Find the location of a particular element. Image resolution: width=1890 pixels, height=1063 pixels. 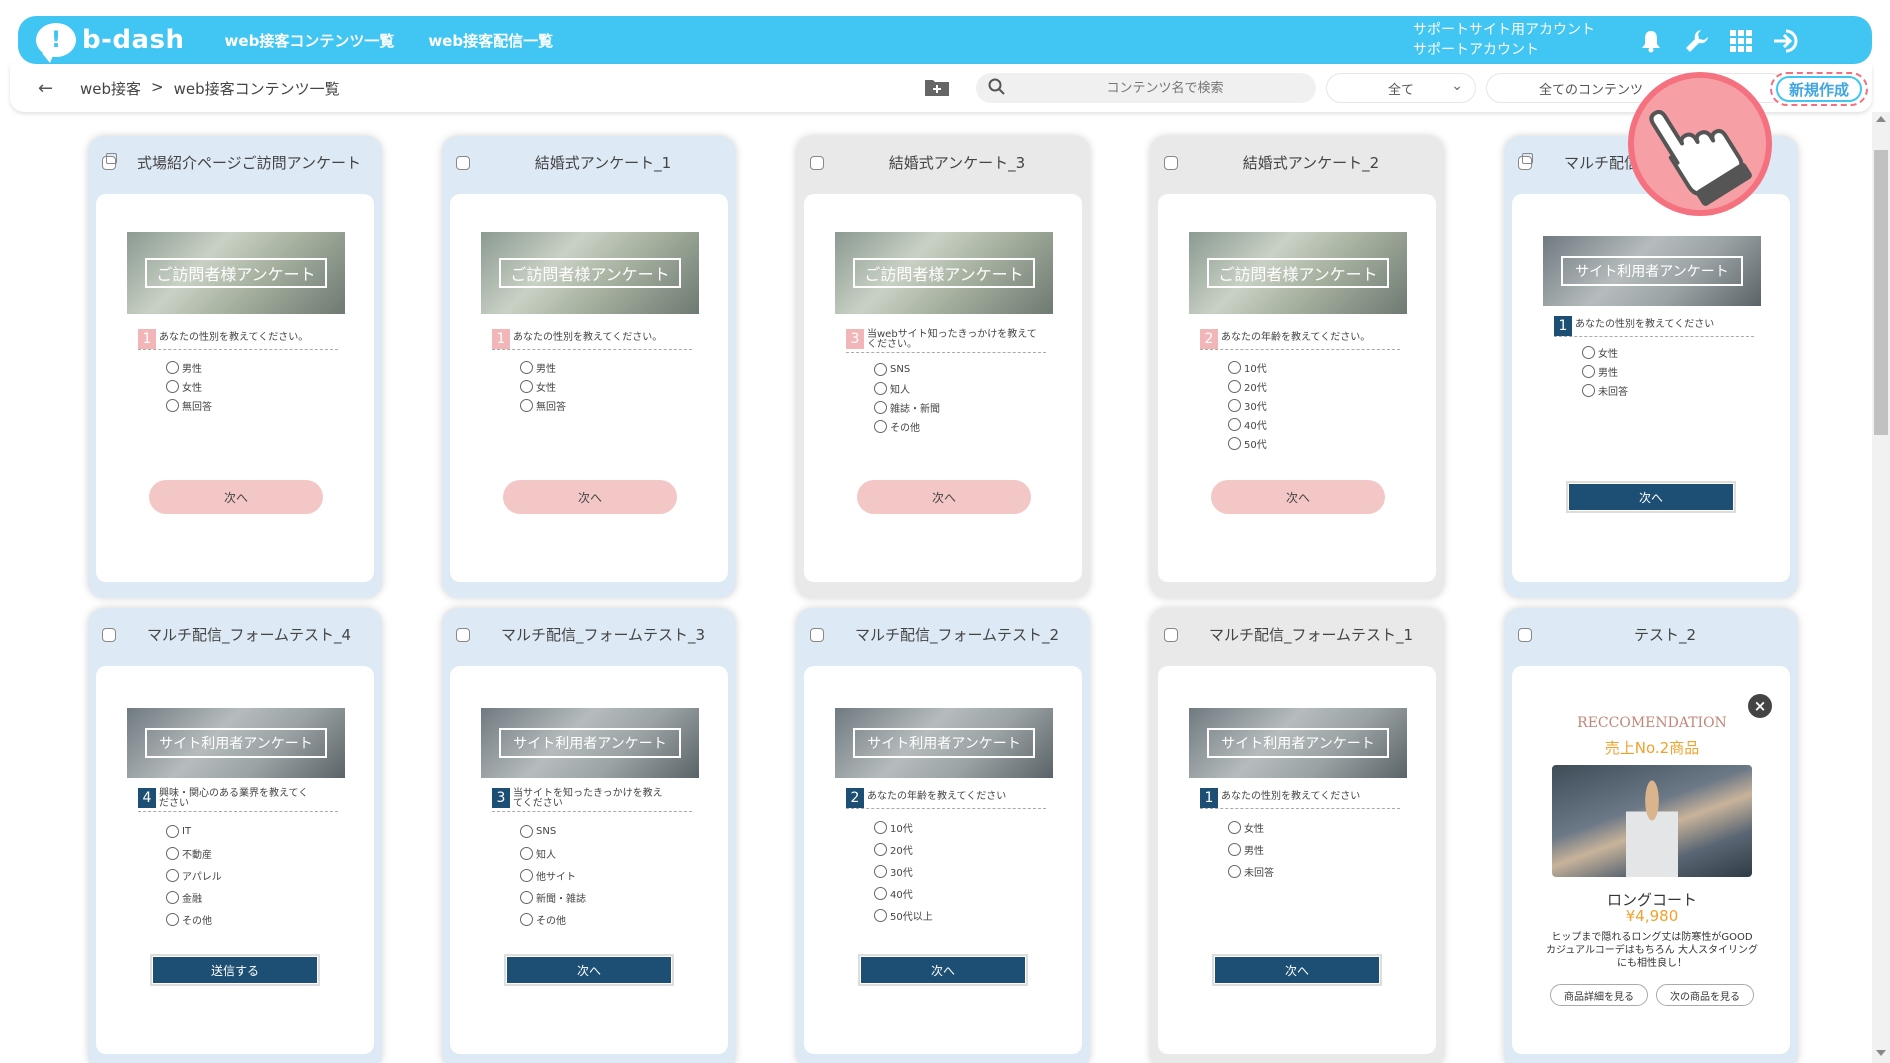

option-label: 40代 is located at coordinates (1255, 426).